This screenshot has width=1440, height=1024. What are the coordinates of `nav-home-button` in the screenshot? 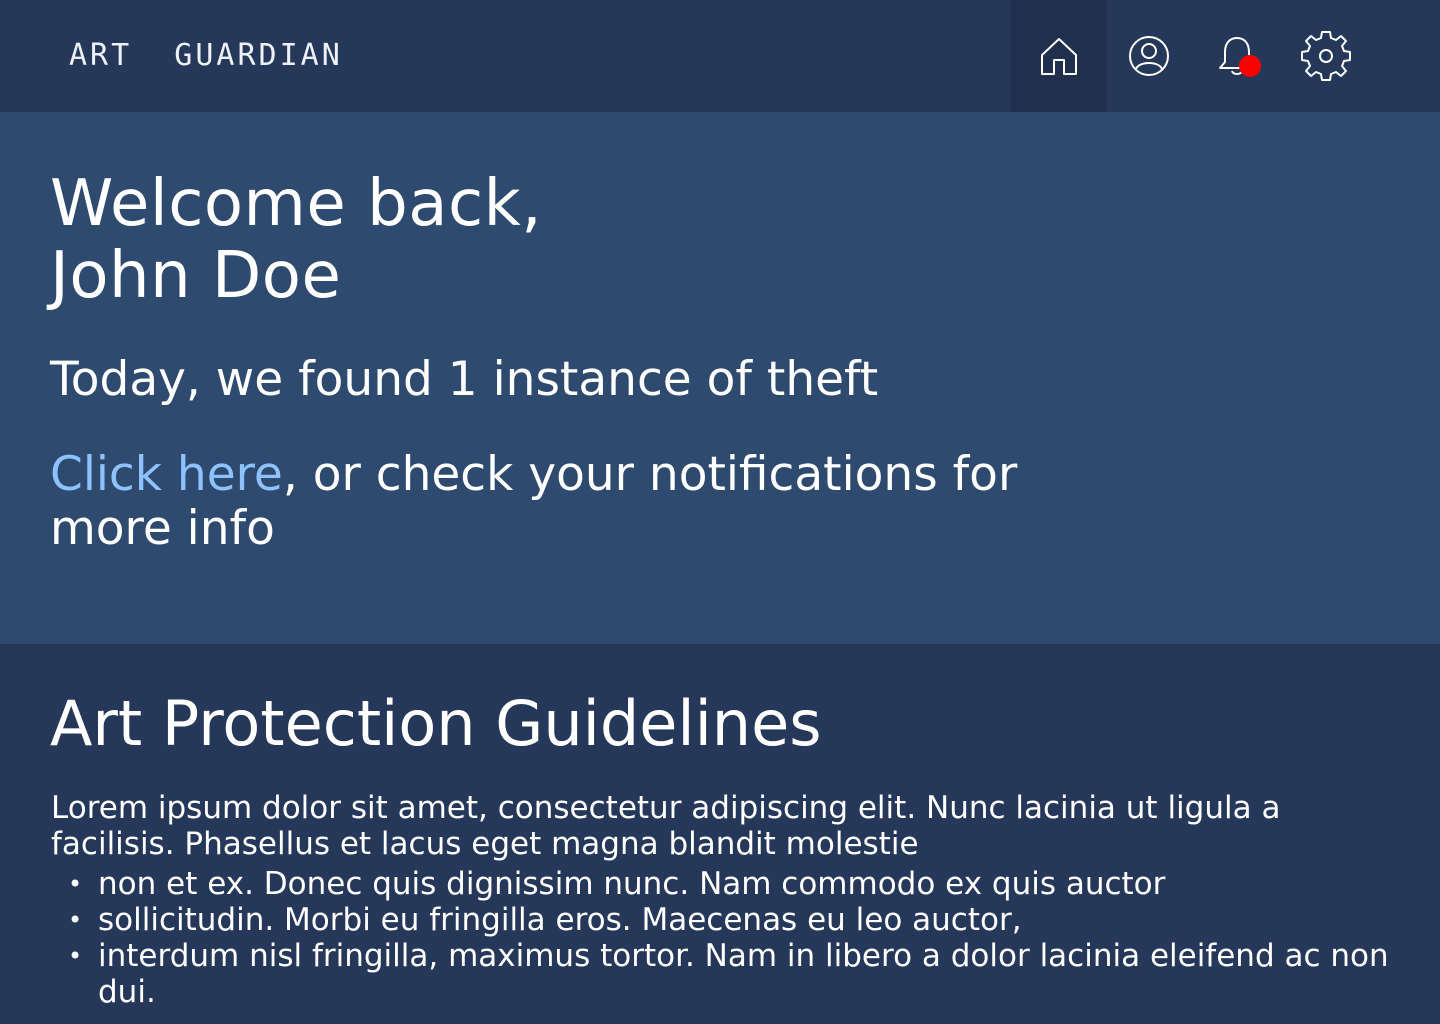 It's located at (1059, 56).